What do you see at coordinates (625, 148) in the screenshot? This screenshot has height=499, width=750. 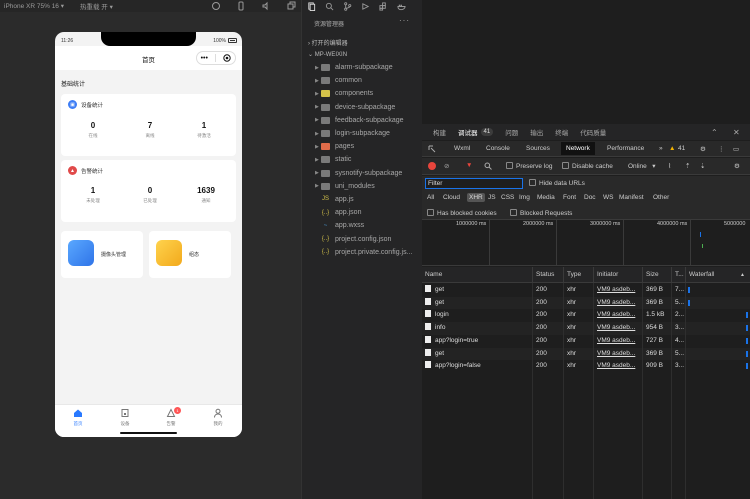 I see `tab-performance: Performance` at bounding box center [625, 148].